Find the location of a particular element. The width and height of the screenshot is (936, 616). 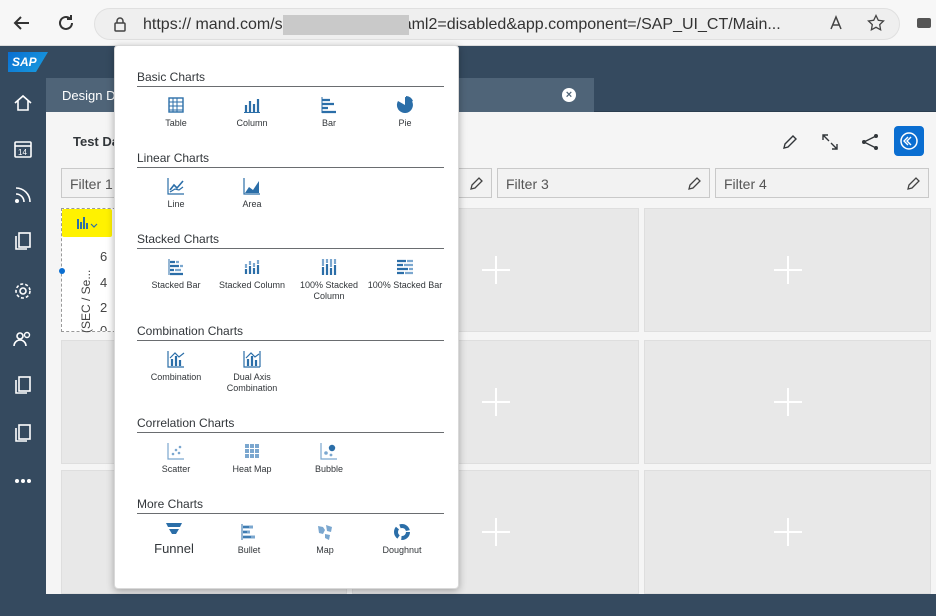

extension-icon is located at coordinates (924, 23).